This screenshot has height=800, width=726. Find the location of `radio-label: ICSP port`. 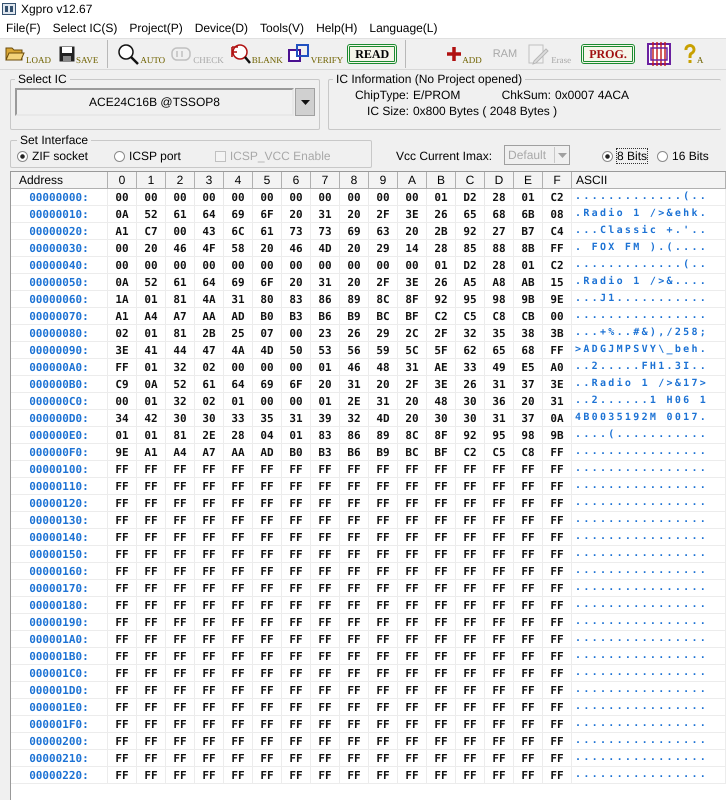

radio-label: ICSP port is located at coordinates (155, 156).